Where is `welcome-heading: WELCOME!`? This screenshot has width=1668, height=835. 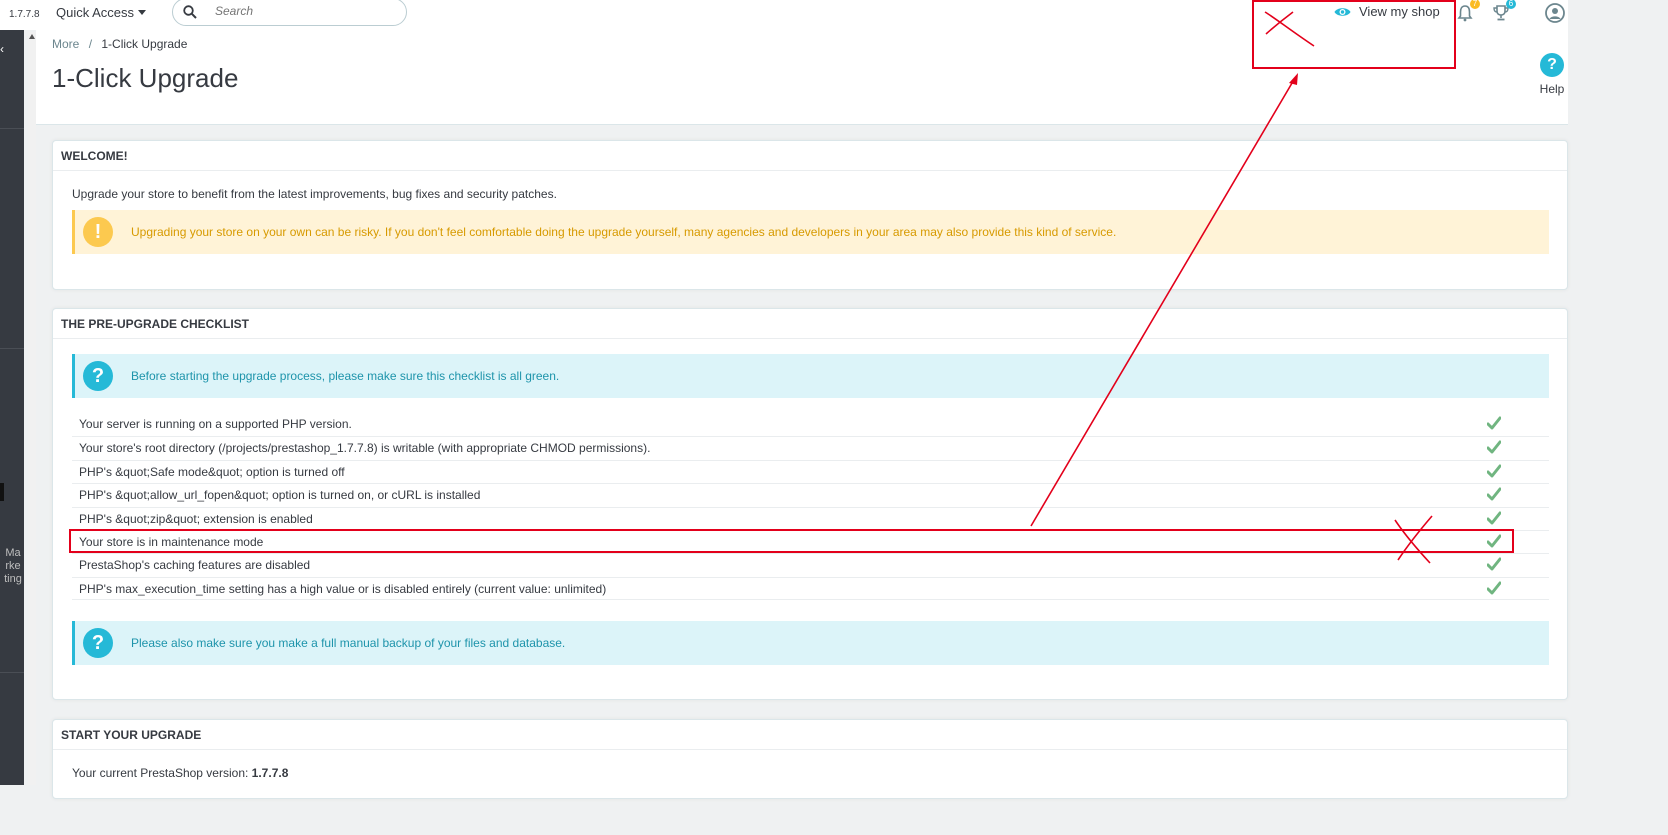
welcome-heading: WELCOME! is located at coordinates (810, 156).